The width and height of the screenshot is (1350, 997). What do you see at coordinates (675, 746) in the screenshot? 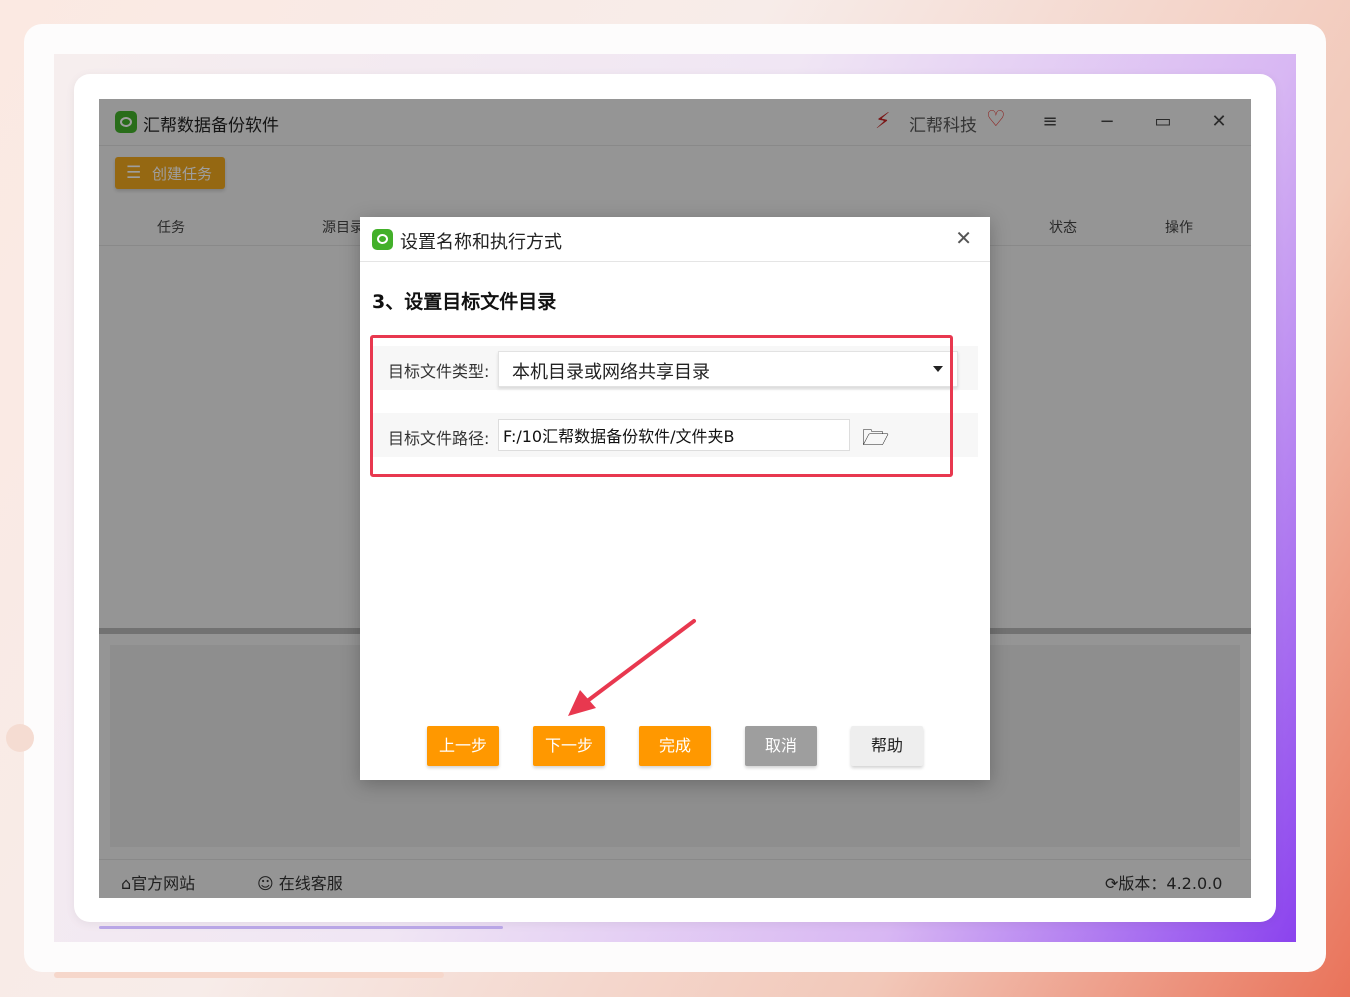
I see `finish-button: 完成` at bounding box center [675, 746].